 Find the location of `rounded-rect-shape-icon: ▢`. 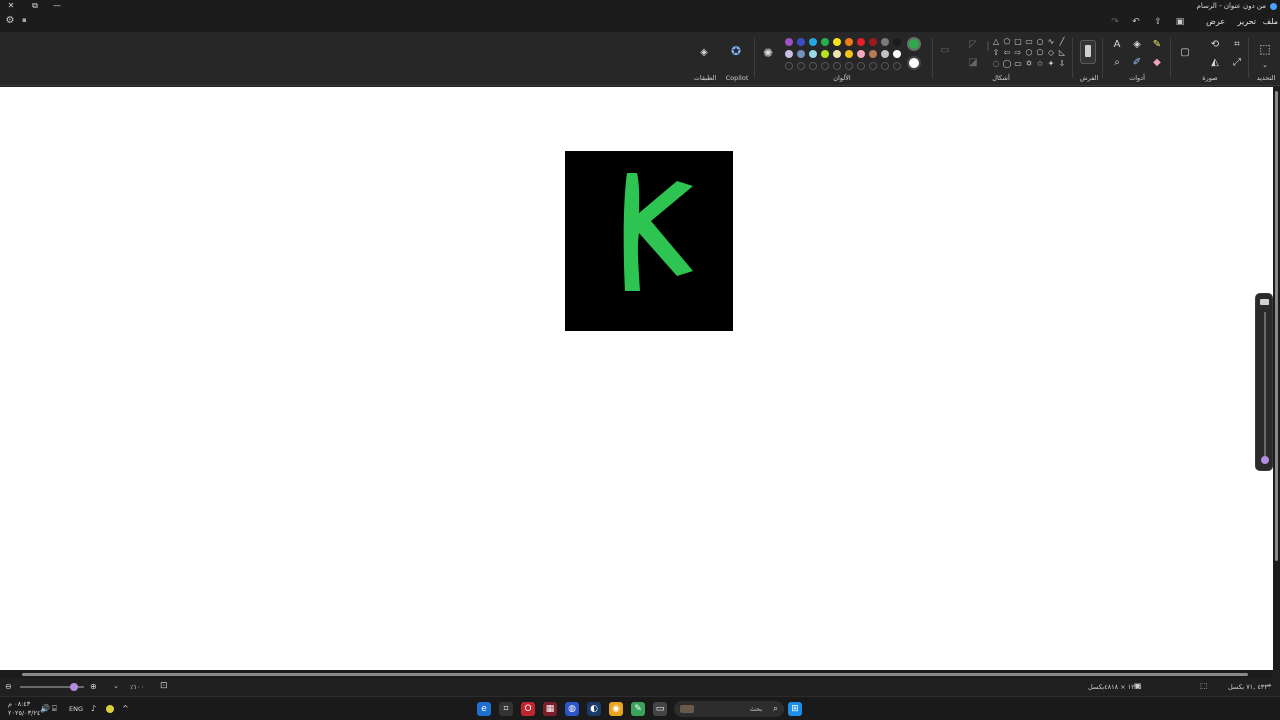

rounded-rect-shape-icon: ▢ is located at coordinates (1018, 42).